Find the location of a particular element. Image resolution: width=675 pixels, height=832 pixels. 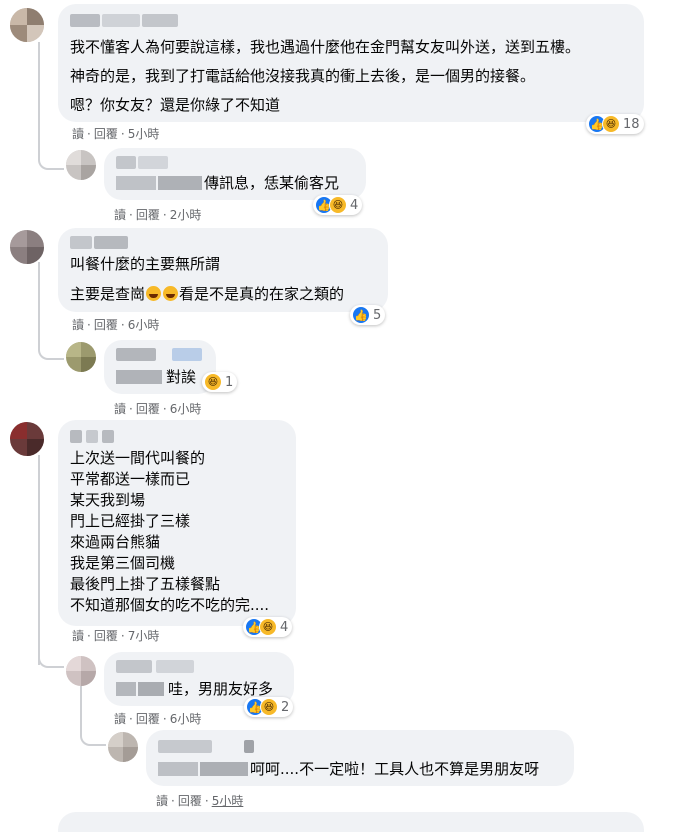

comment-text-part: 主要是查崗 is located at coordinates (108, 294).